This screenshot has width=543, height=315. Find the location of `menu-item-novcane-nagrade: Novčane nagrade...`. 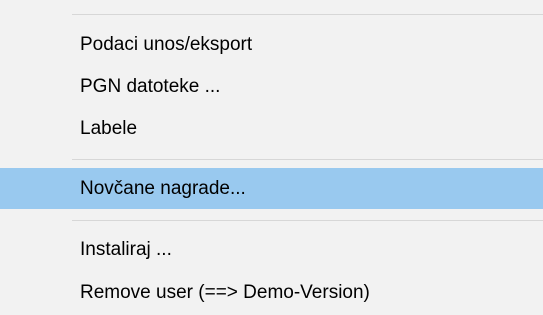

menu-item-novcane-nagrade: Novčane nagrade... is located at coordinates (271, 188).